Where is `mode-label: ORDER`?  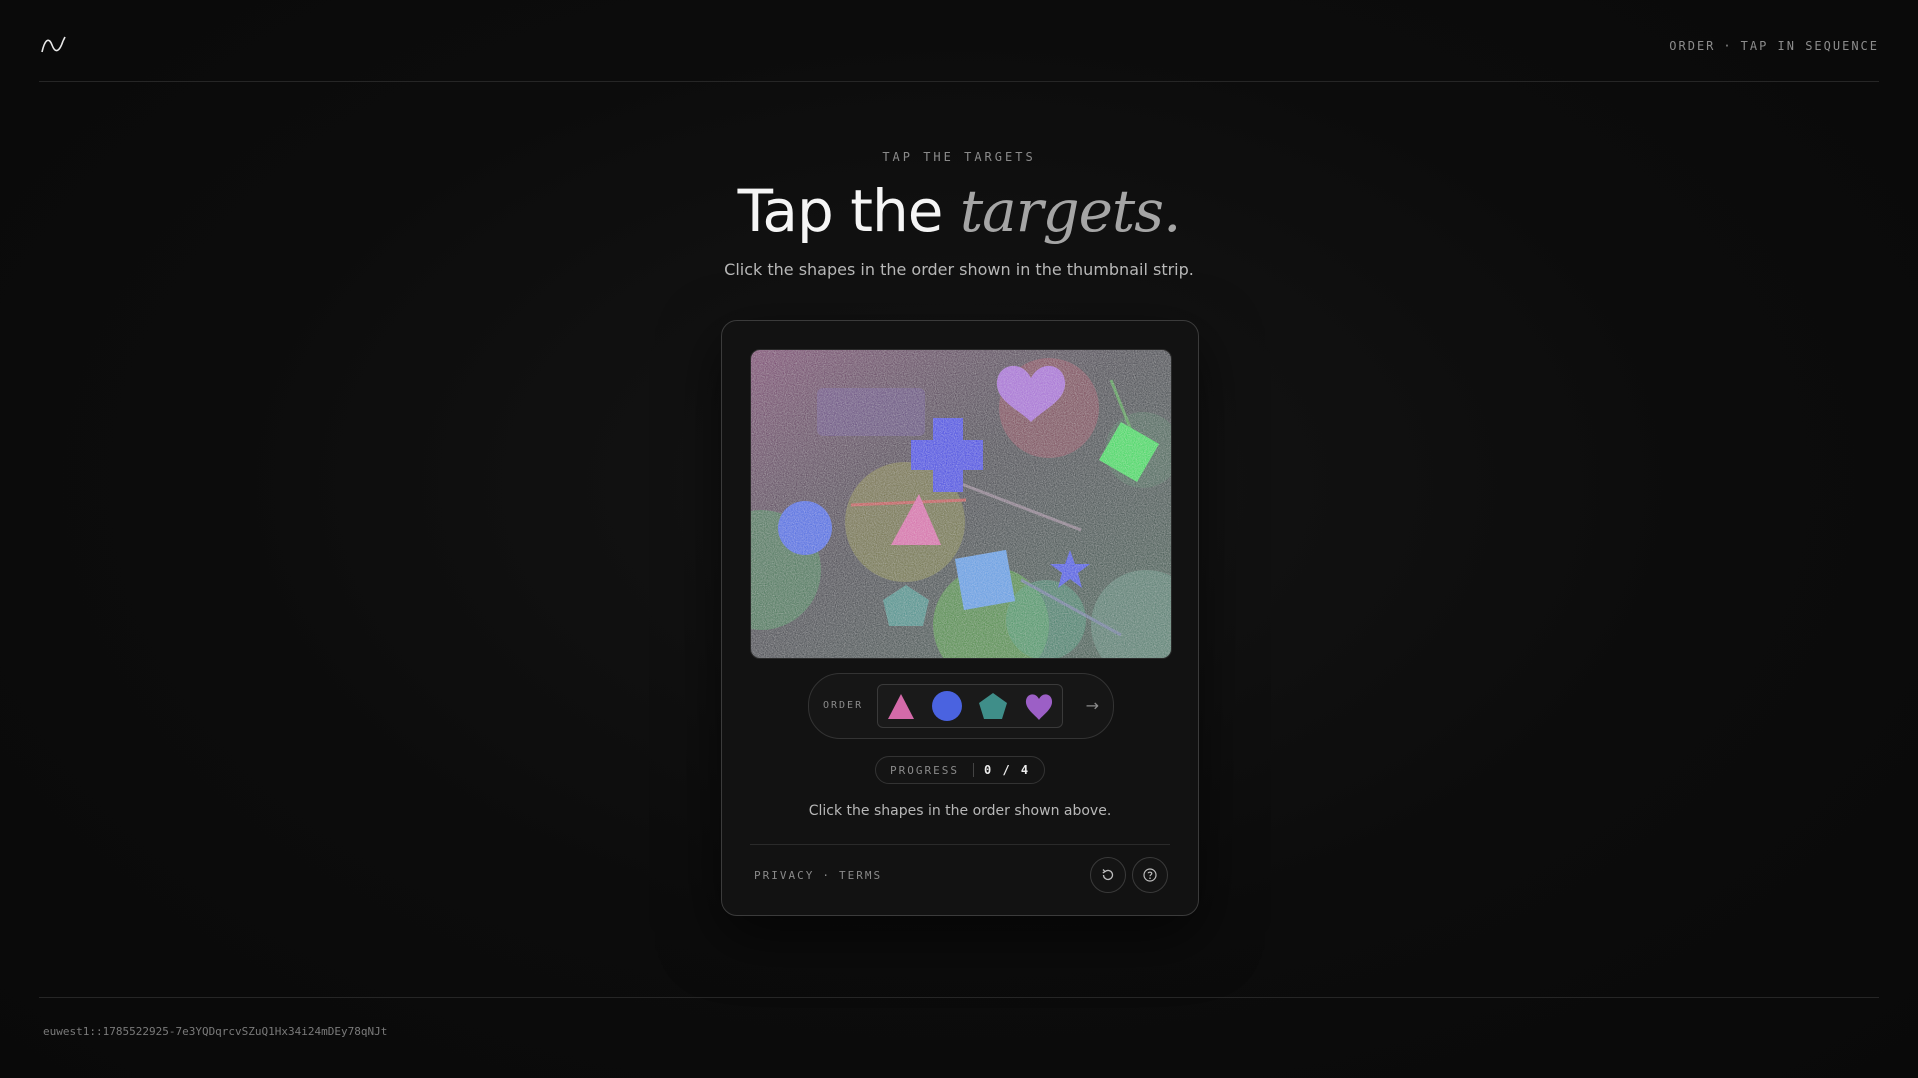 mode-label: ORDER is located at coordinates (1692, 46).